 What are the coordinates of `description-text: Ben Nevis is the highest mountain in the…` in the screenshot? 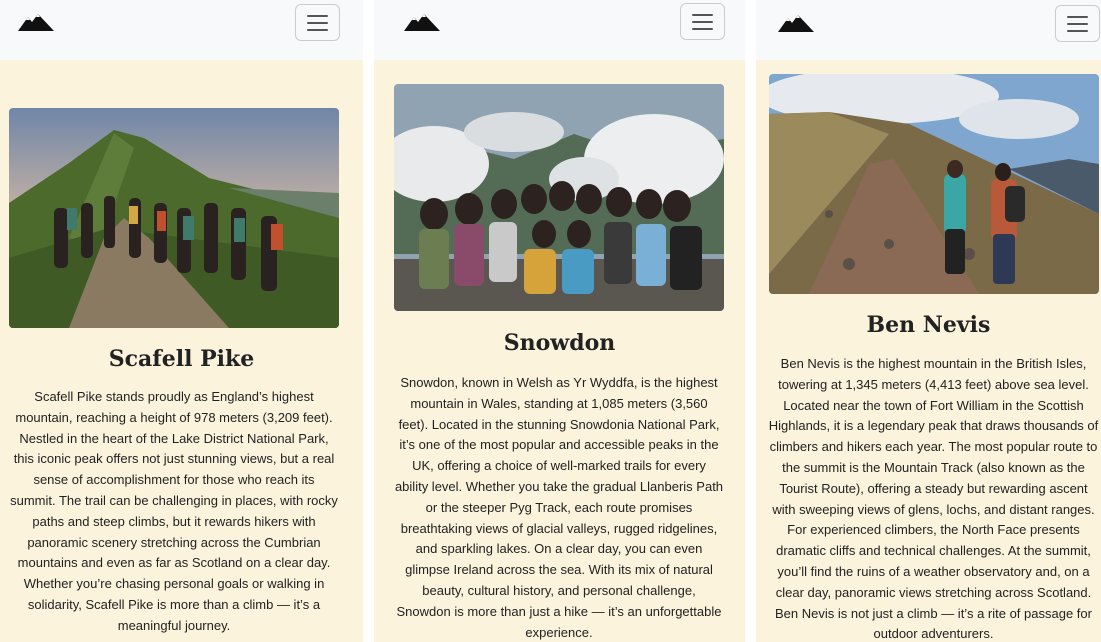 It's located at (933, 499).